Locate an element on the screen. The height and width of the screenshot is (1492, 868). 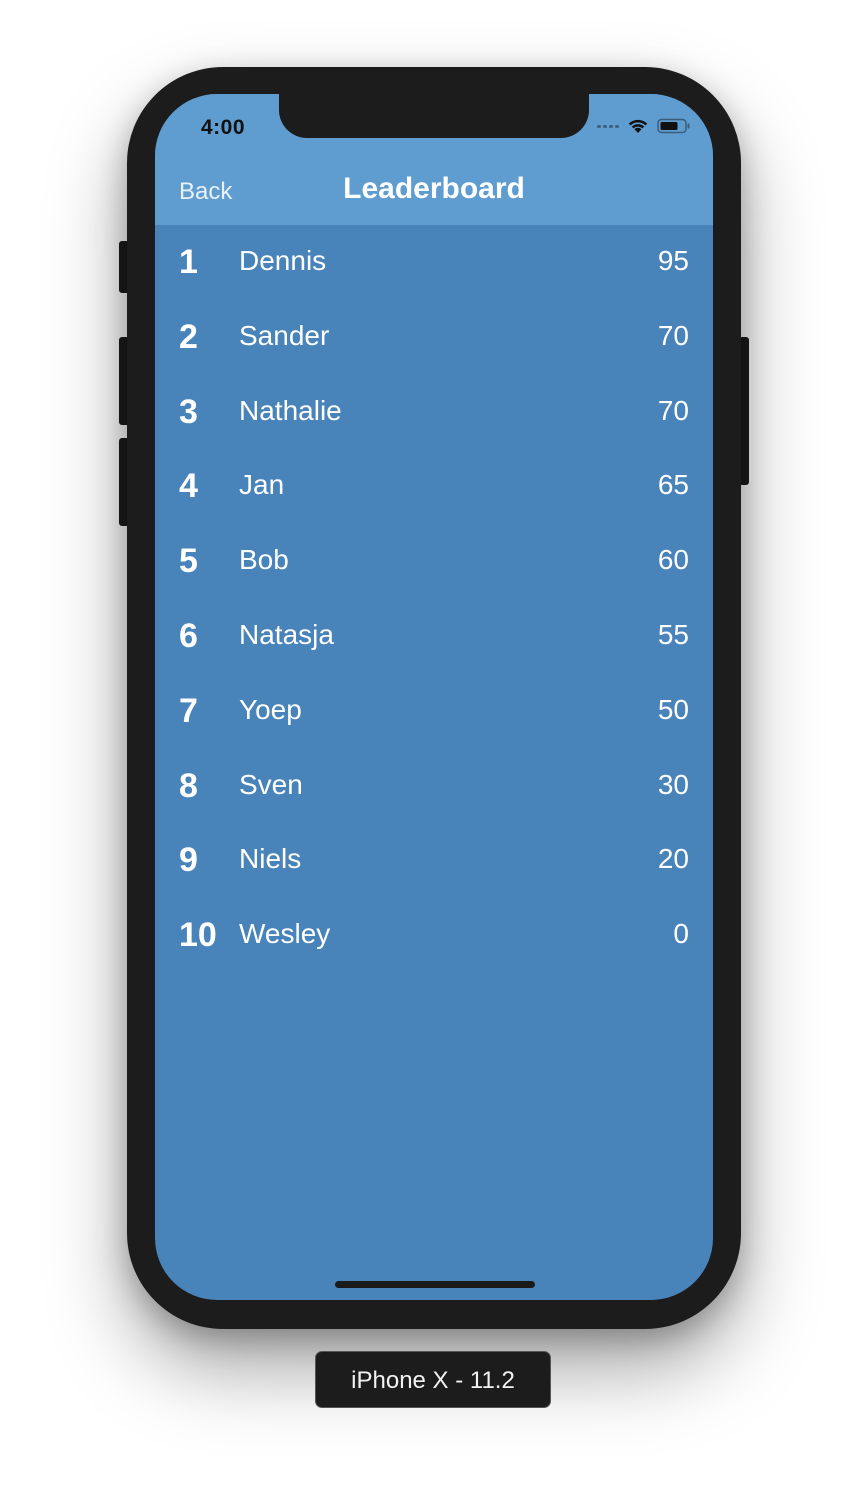
player-name: Wesley is located at coordinates (285, 934).